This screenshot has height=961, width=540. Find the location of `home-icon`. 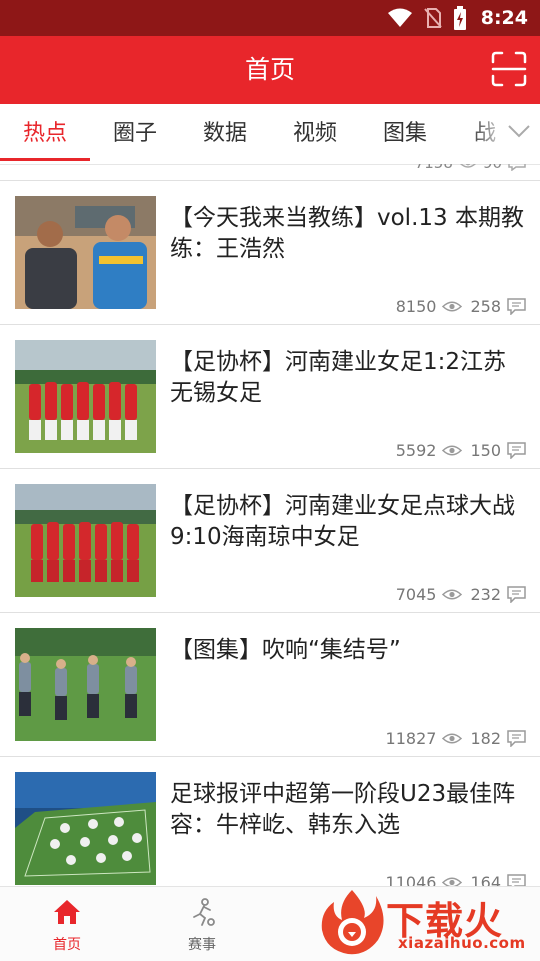

home-icon is located at coordinates (67, 912).